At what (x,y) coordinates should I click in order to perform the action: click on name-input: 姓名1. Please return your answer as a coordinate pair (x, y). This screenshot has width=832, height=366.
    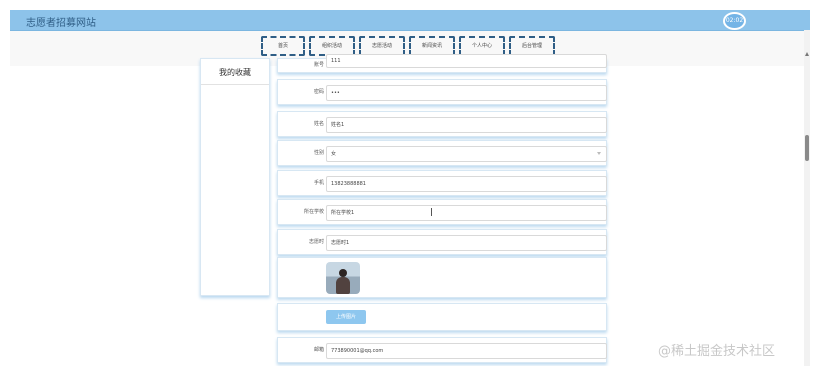
    Looking at the image, I should click on (466, 125).